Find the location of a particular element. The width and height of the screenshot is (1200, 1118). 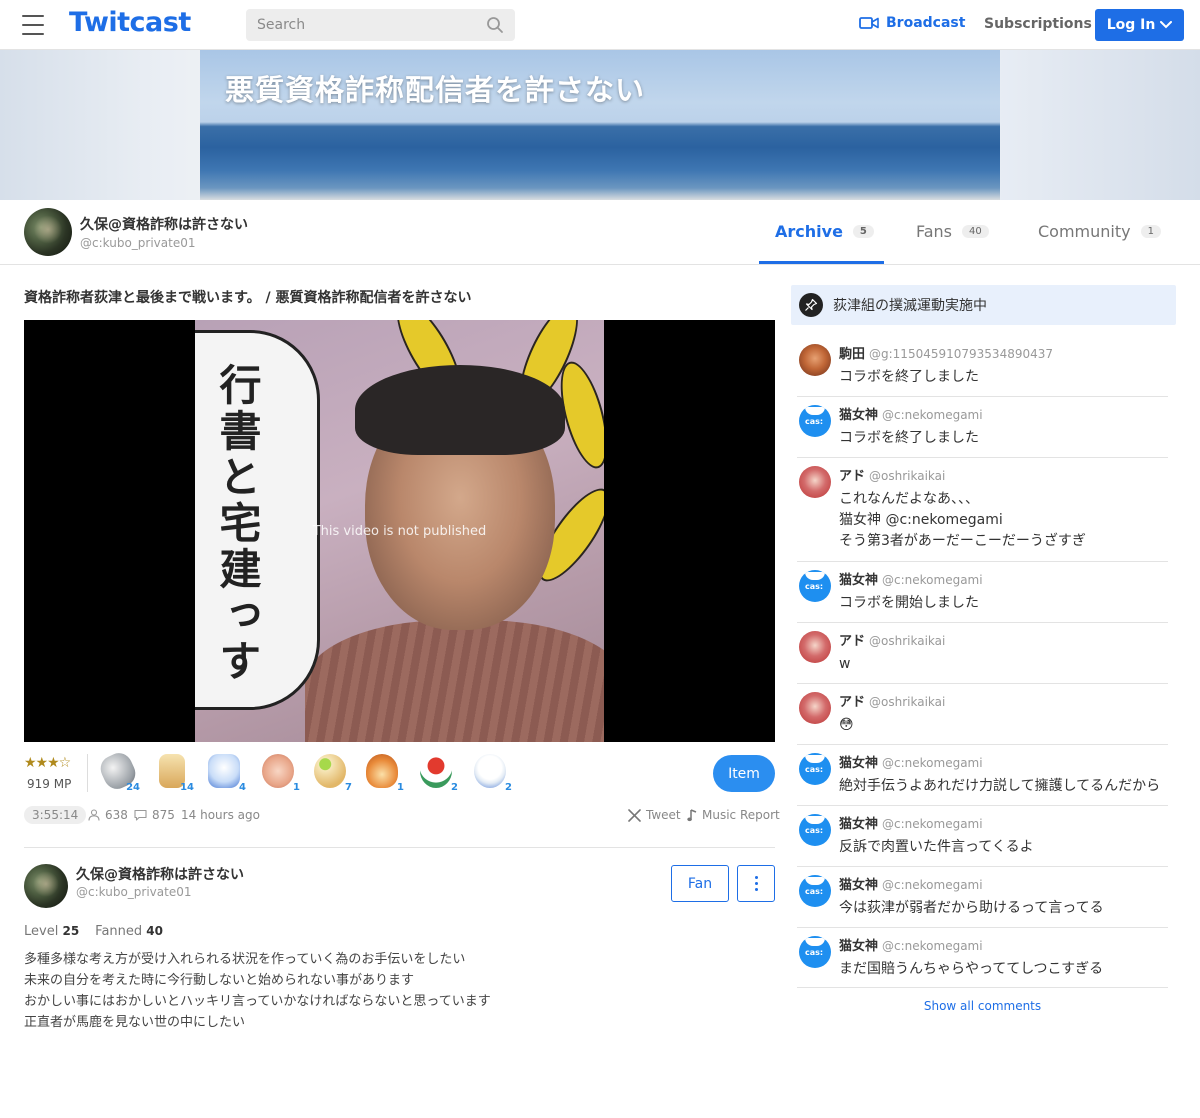

gift-item: 7 is located at coordinates (331, 772).